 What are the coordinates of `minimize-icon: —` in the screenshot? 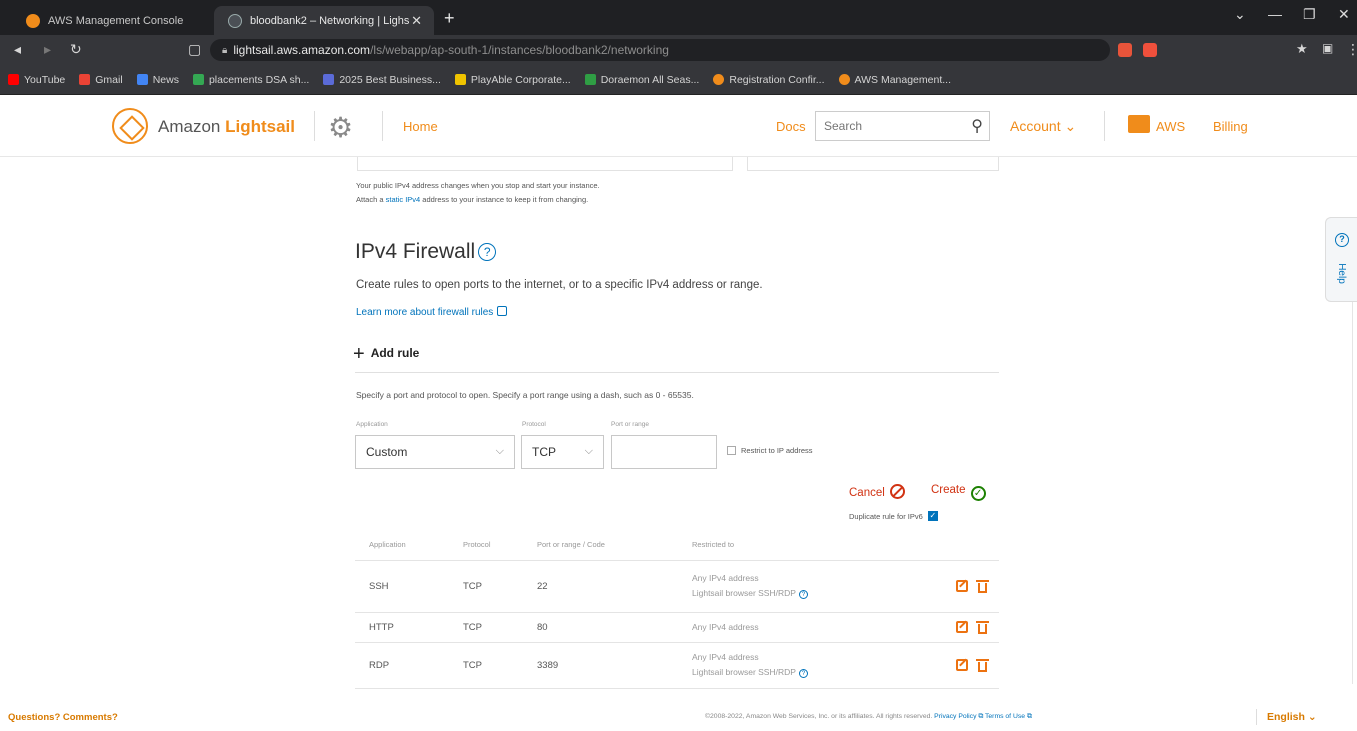 It's located at (1275, 14).